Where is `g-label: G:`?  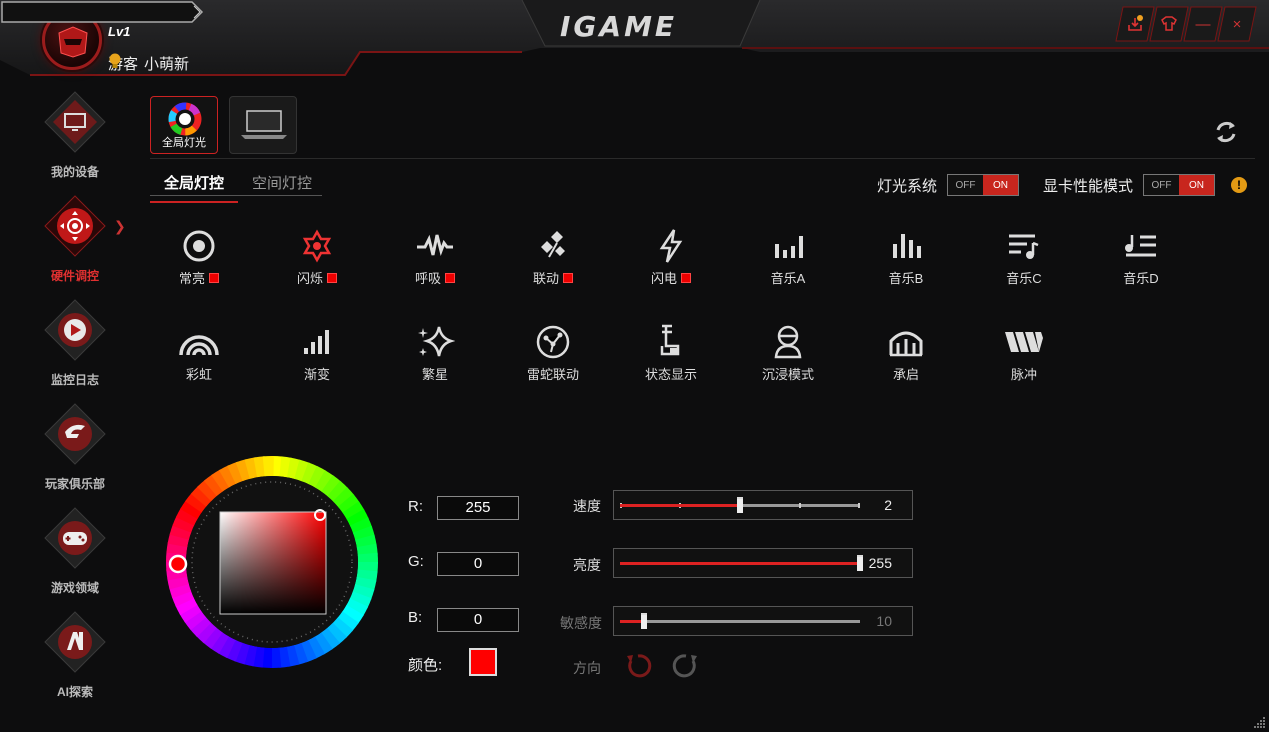 g-label: G: is located at coordinates (416, 561).